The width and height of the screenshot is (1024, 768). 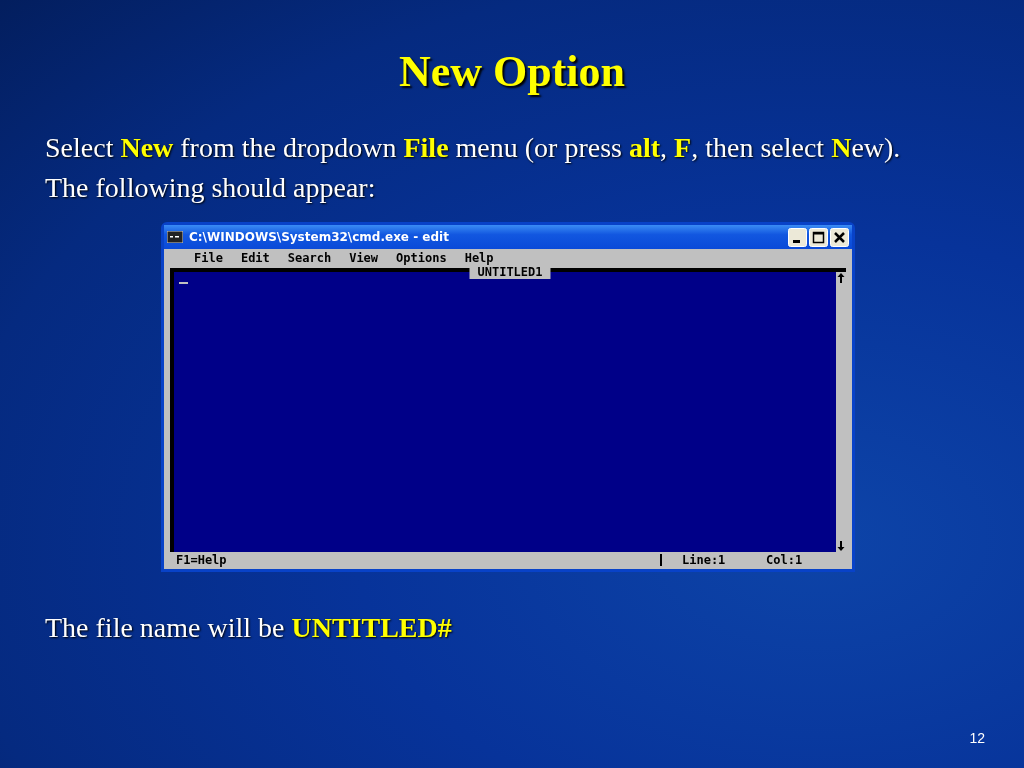 What do you see at coordinates (841, 278) in the screenshot?
I see `scroll-up-icon` at bounding box center [841, 278].